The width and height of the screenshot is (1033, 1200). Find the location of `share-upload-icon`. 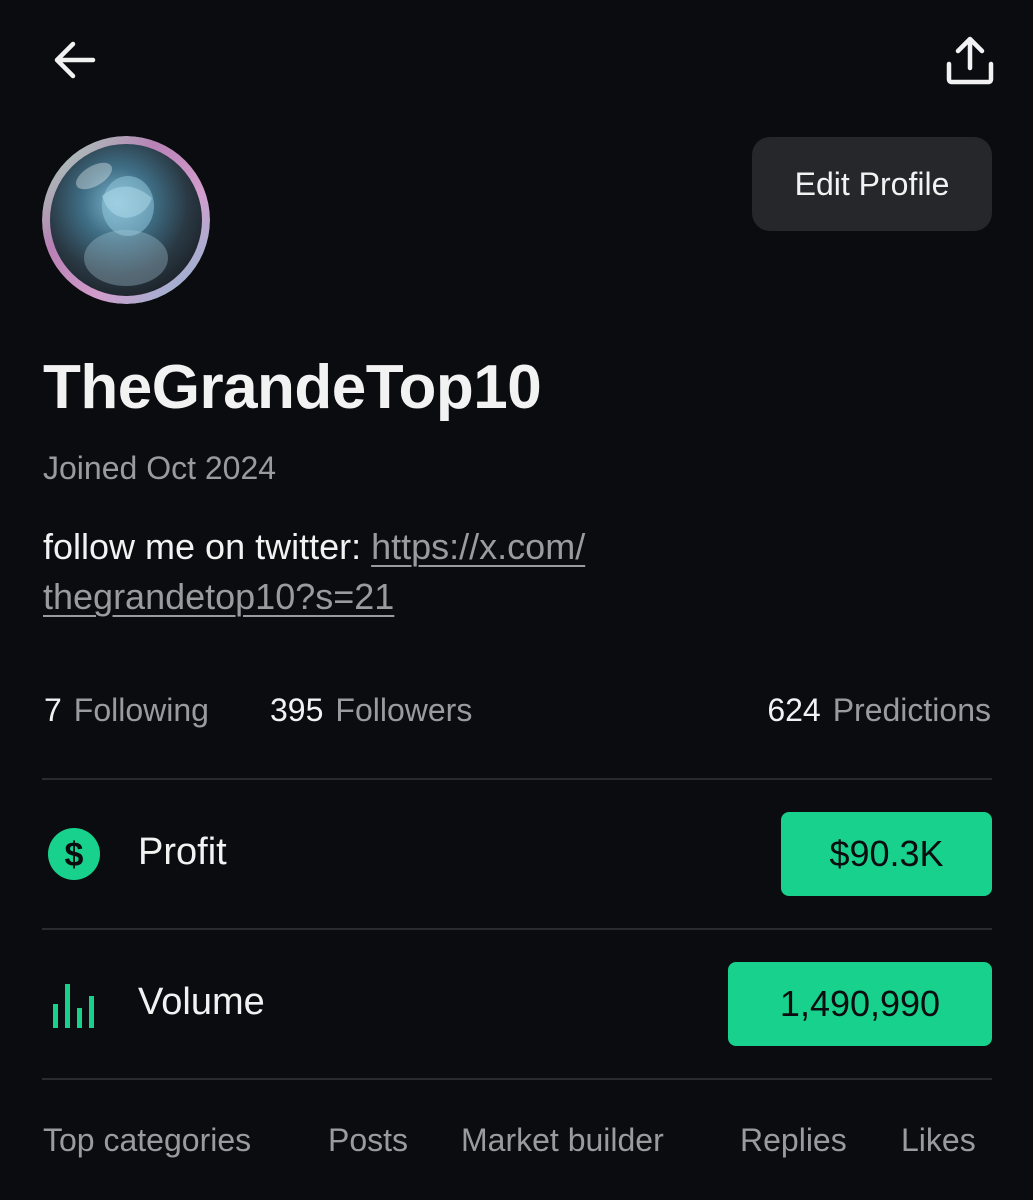

share-upload-icon is located at coordinates (970, 62).